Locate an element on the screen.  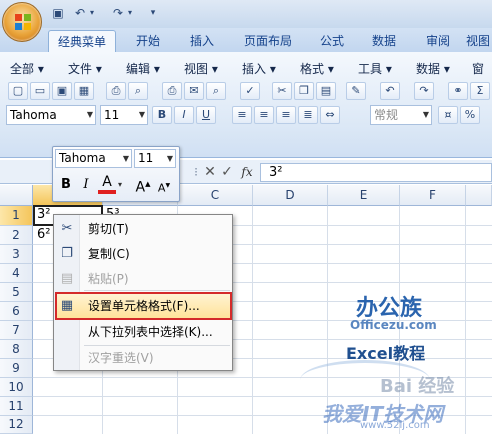
underline-button: U is located at coordinates (206, 115).